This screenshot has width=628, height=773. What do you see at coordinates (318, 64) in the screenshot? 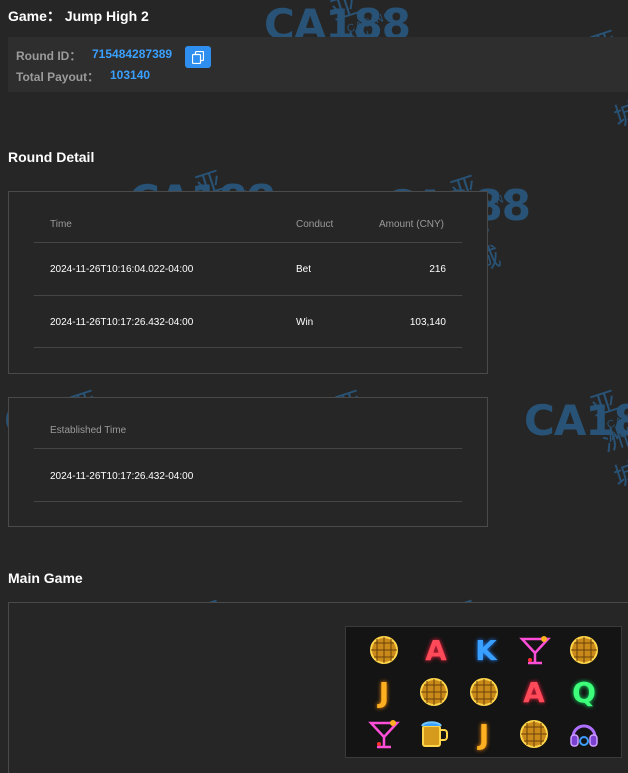
I see `round-info-panel` at bounding box center [318, 64].